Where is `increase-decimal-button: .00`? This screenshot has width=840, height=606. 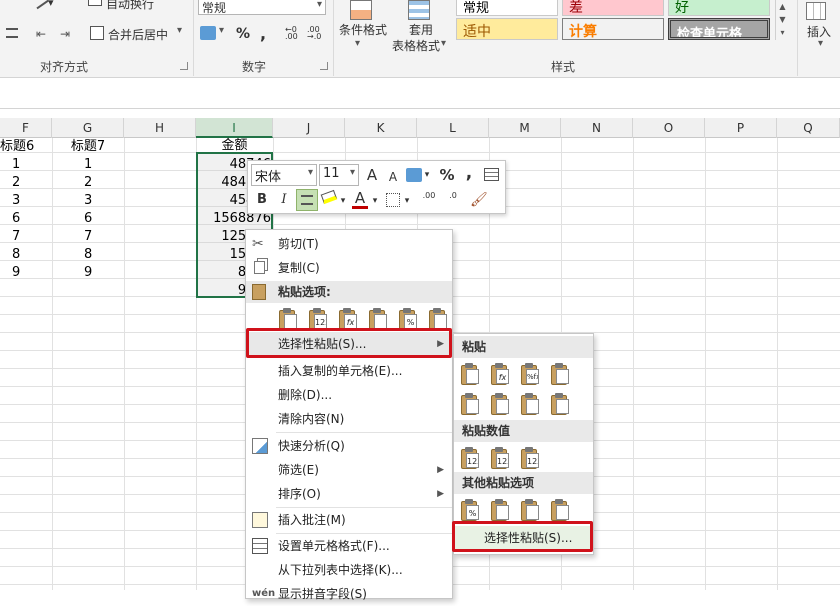 increase-decimal-button: .00 is located at coordinates (429, 201).